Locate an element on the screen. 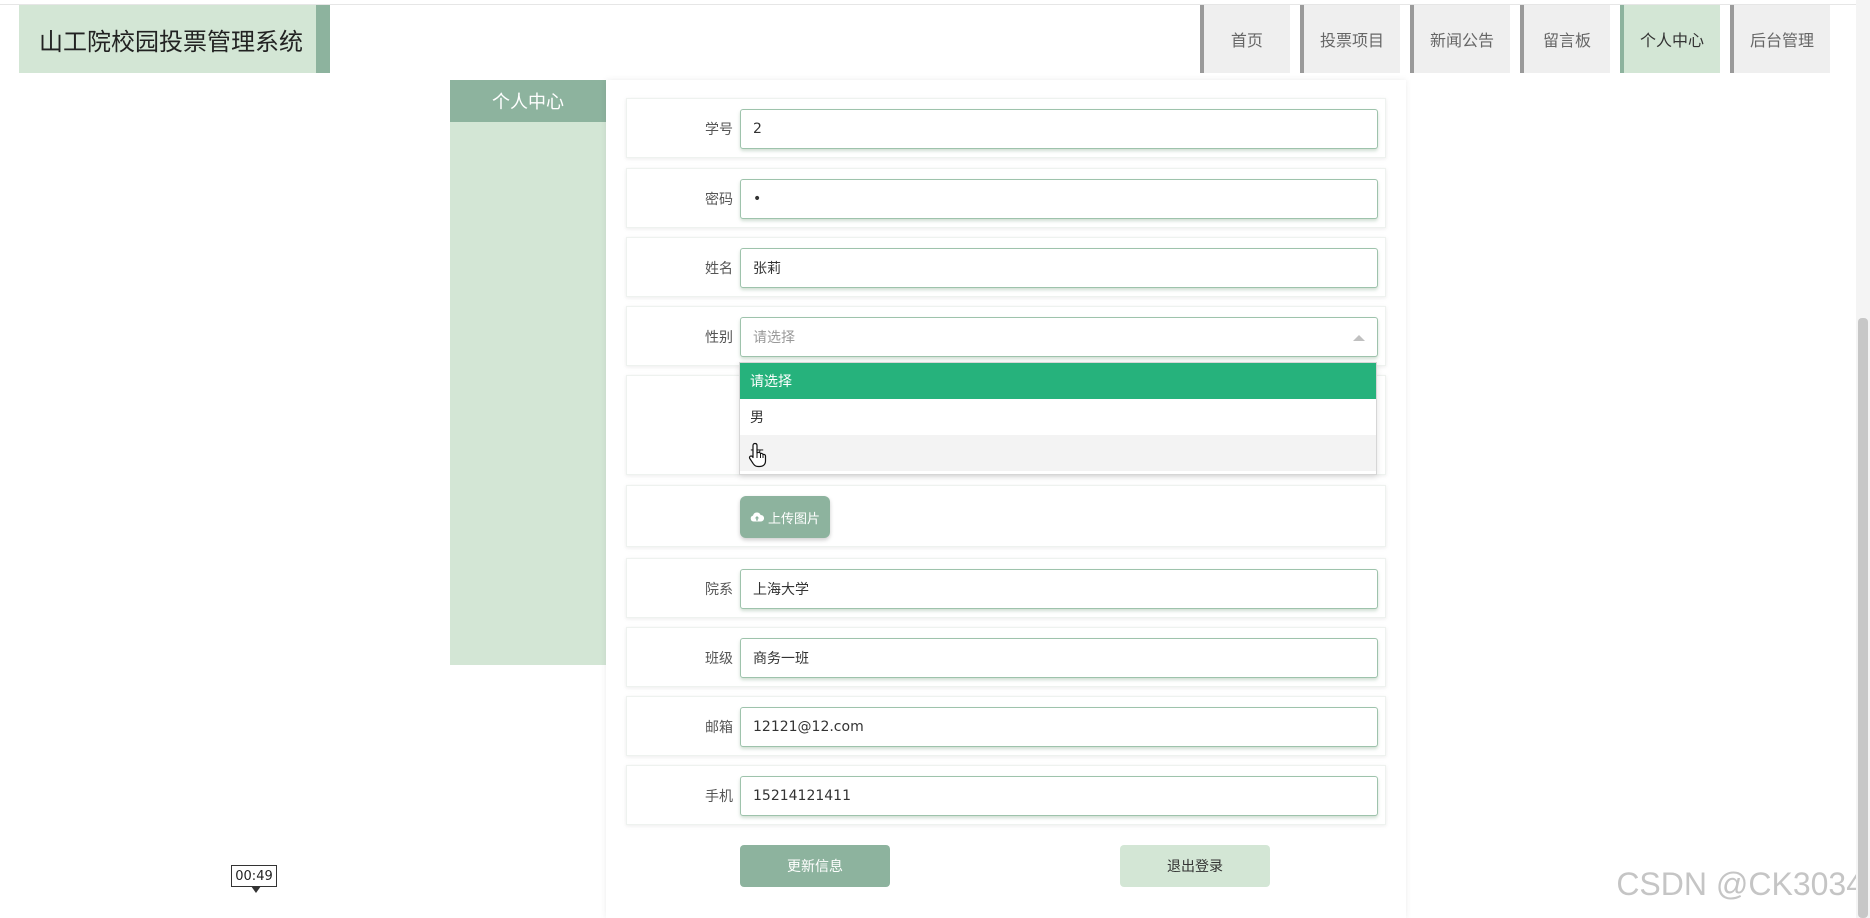 Image resolution: width=1870 pixels, height=918 pixels. upload-image-button: 上传图片 is located at coordinates (785, 517).